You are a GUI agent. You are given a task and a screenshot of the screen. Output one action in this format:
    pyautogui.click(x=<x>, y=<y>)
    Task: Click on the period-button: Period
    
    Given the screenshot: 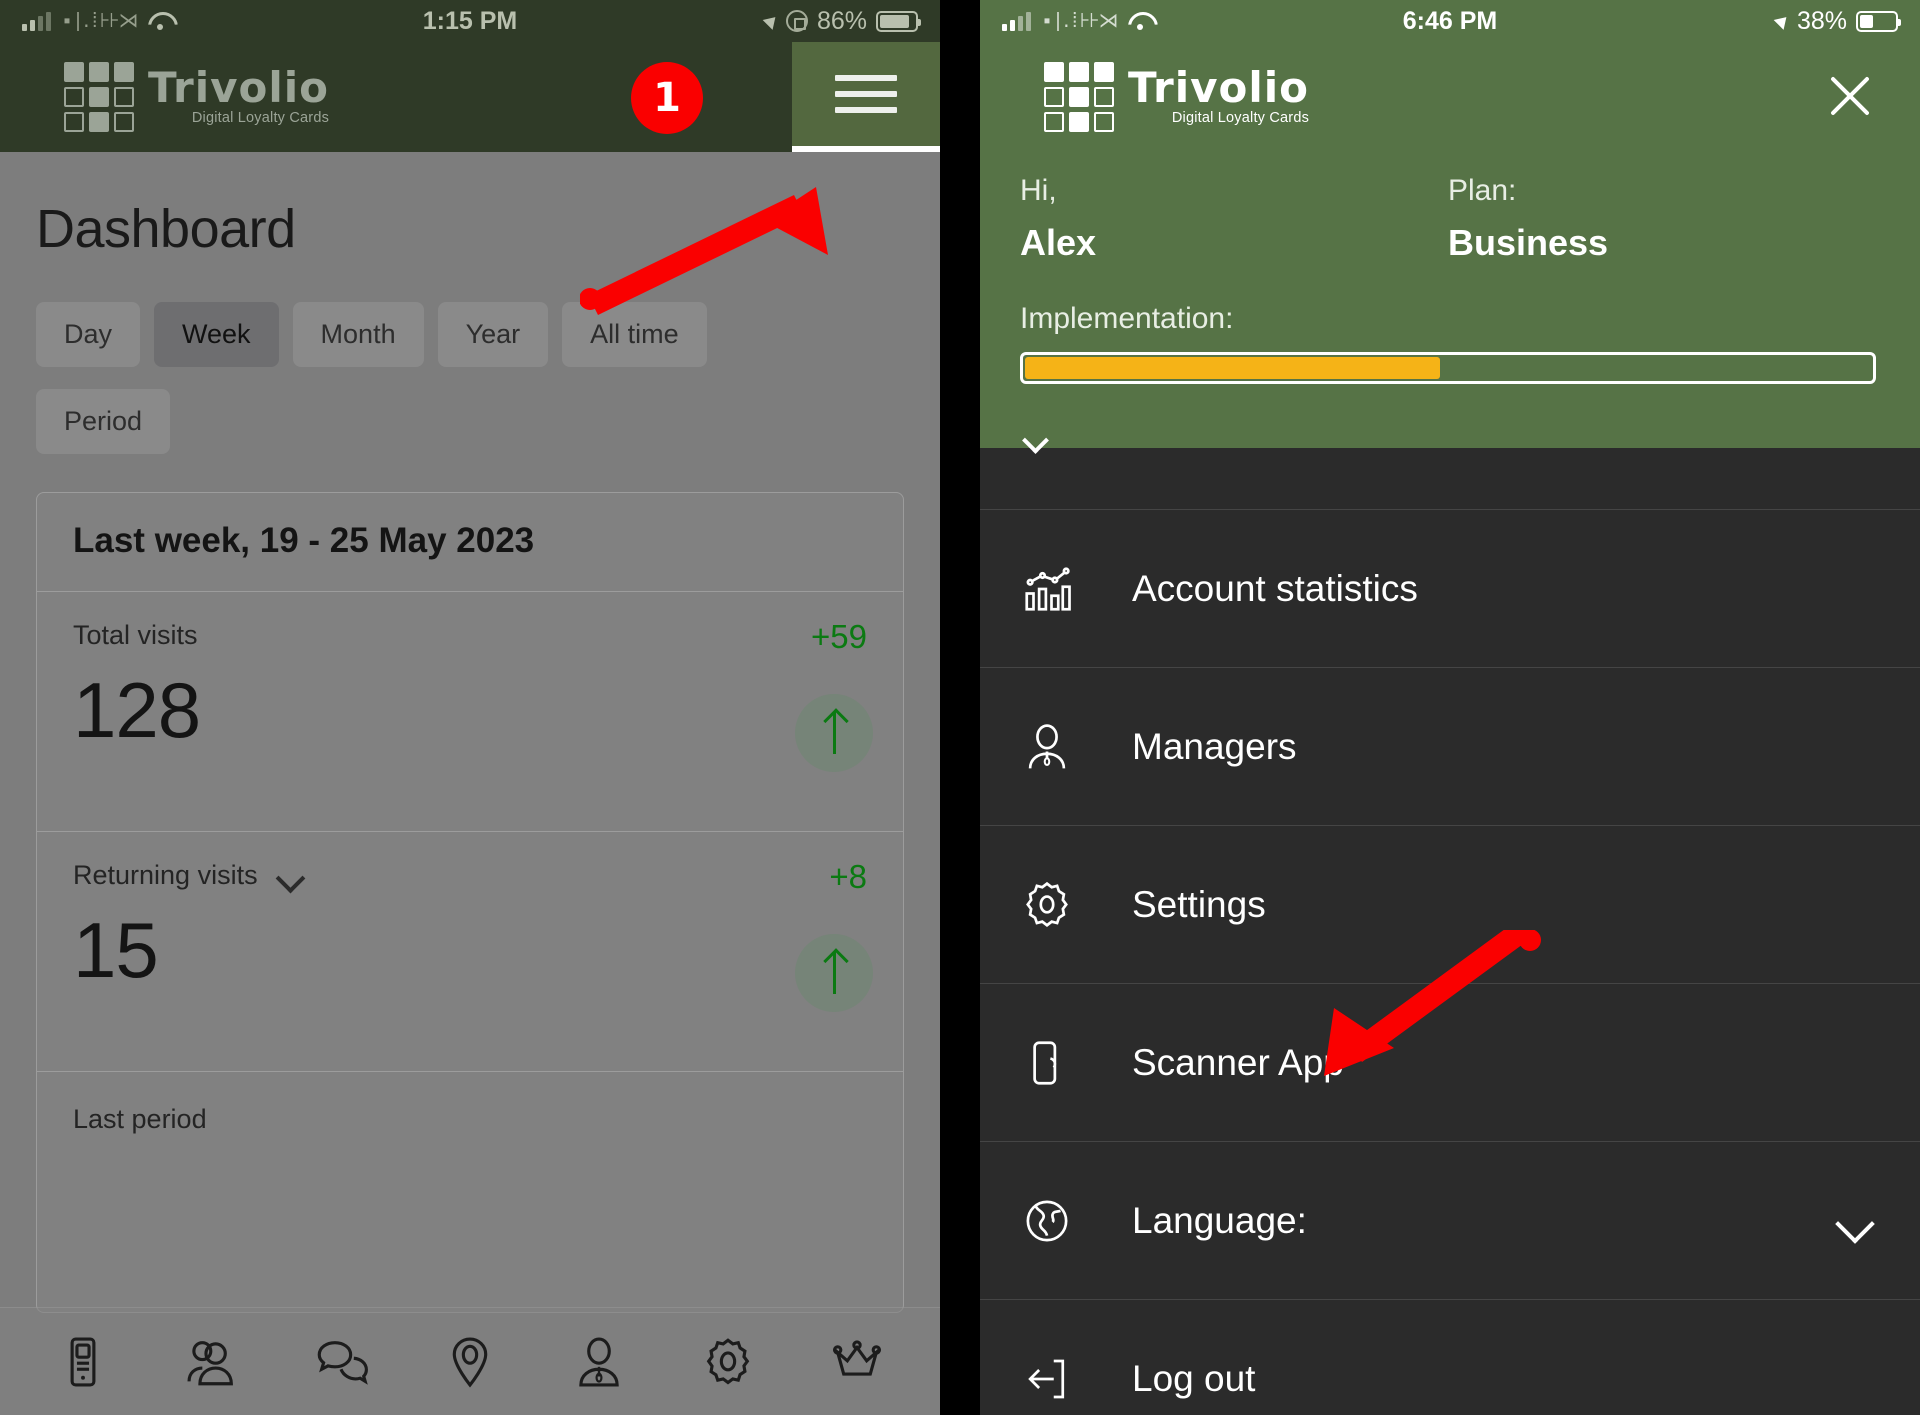 What is the action you would take?
    pyautogui.click(x=103, y=421)
    